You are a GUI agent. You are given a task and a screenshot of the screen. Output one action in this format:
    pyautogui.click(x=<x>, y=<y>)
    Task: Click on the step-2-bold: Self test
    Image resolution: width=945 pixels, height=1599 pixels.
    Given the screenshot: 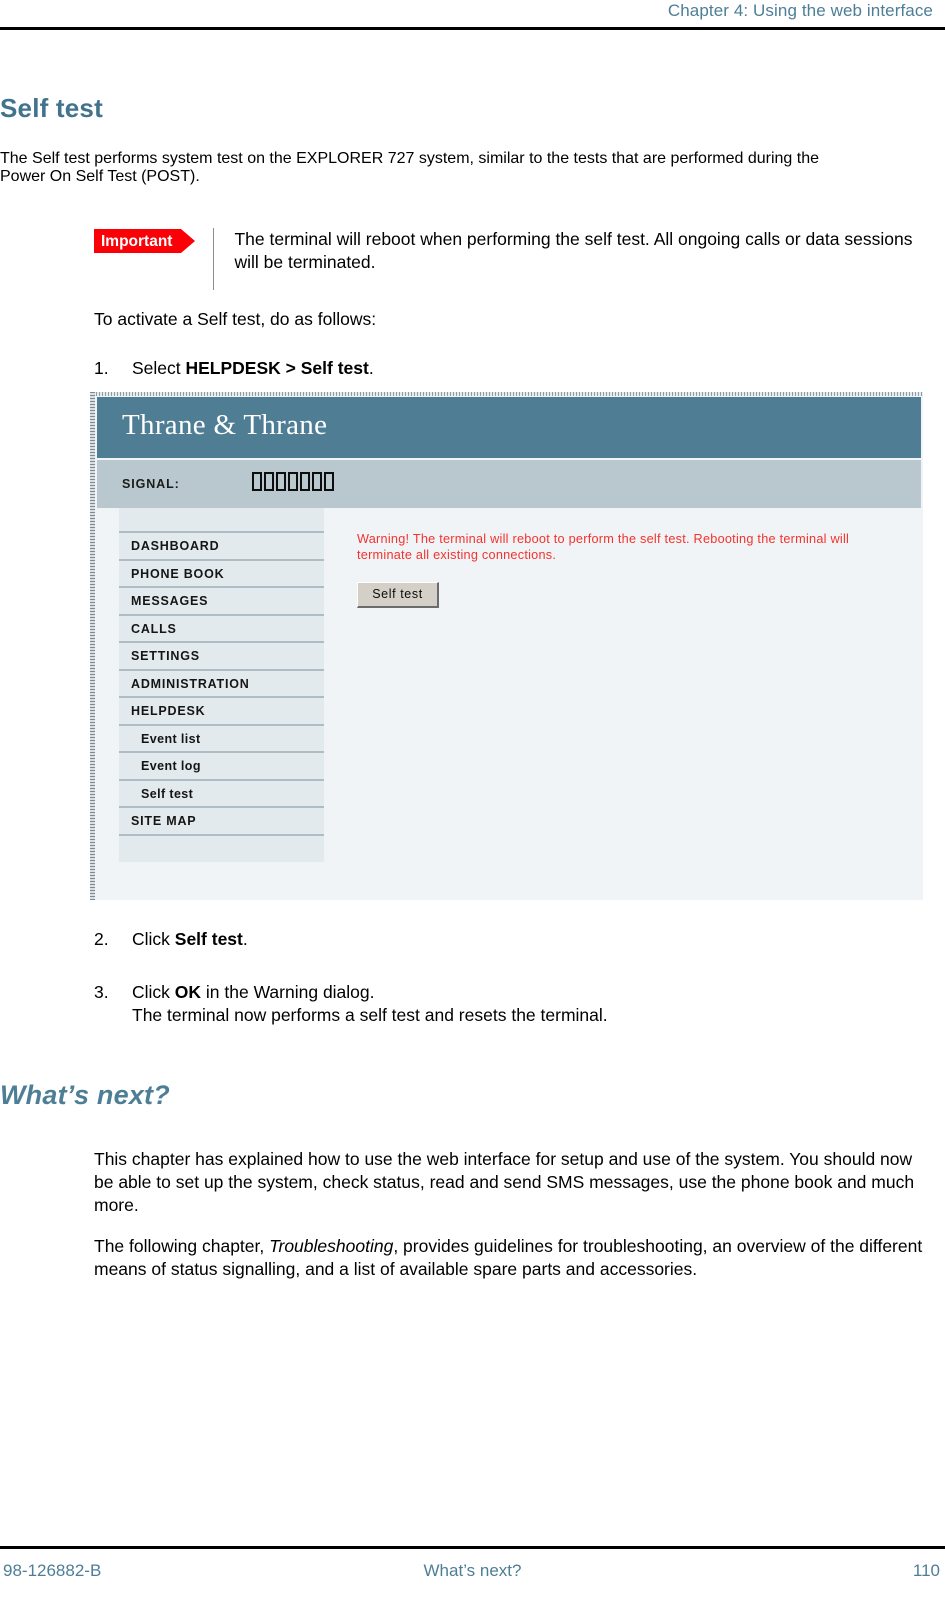 What is the action you would take?
    pyautogui.click(x=208, y=939)
    